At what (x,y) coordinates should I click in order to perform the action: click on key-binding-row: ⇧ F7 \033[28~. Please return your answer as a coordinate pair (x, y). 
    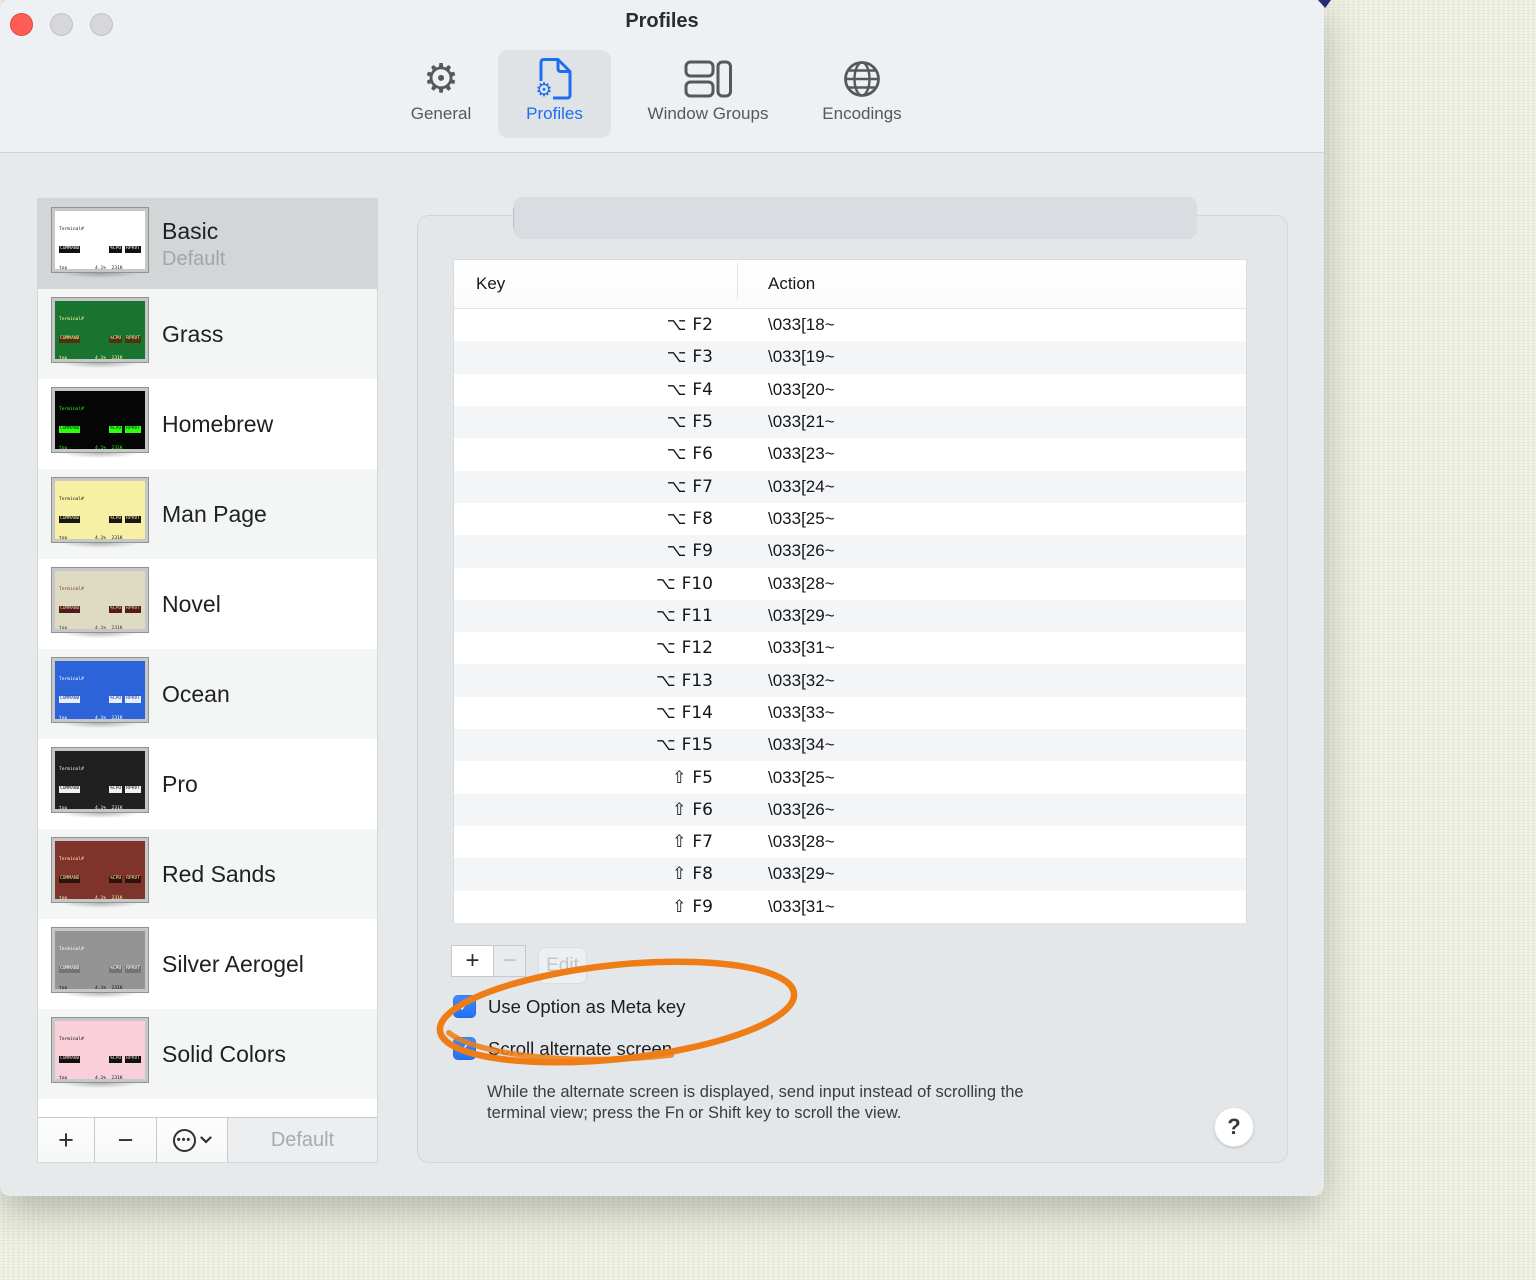
    Looking at the image, I should click on (850, 842).